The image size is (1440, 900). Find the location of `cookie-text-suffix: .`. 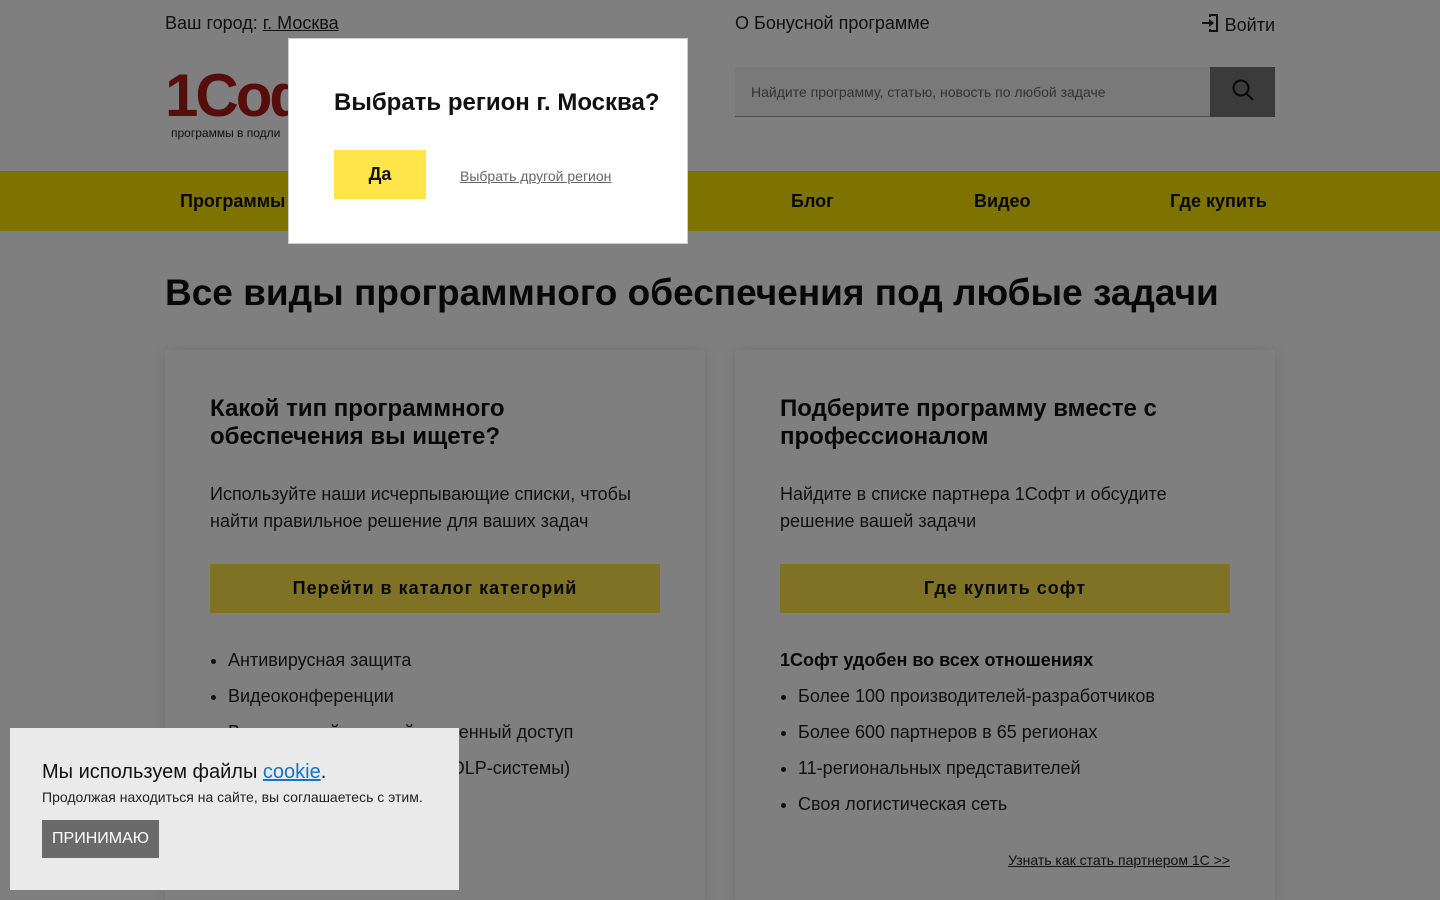

cookie-text-suffix: . is located at coordinates (323, 772).